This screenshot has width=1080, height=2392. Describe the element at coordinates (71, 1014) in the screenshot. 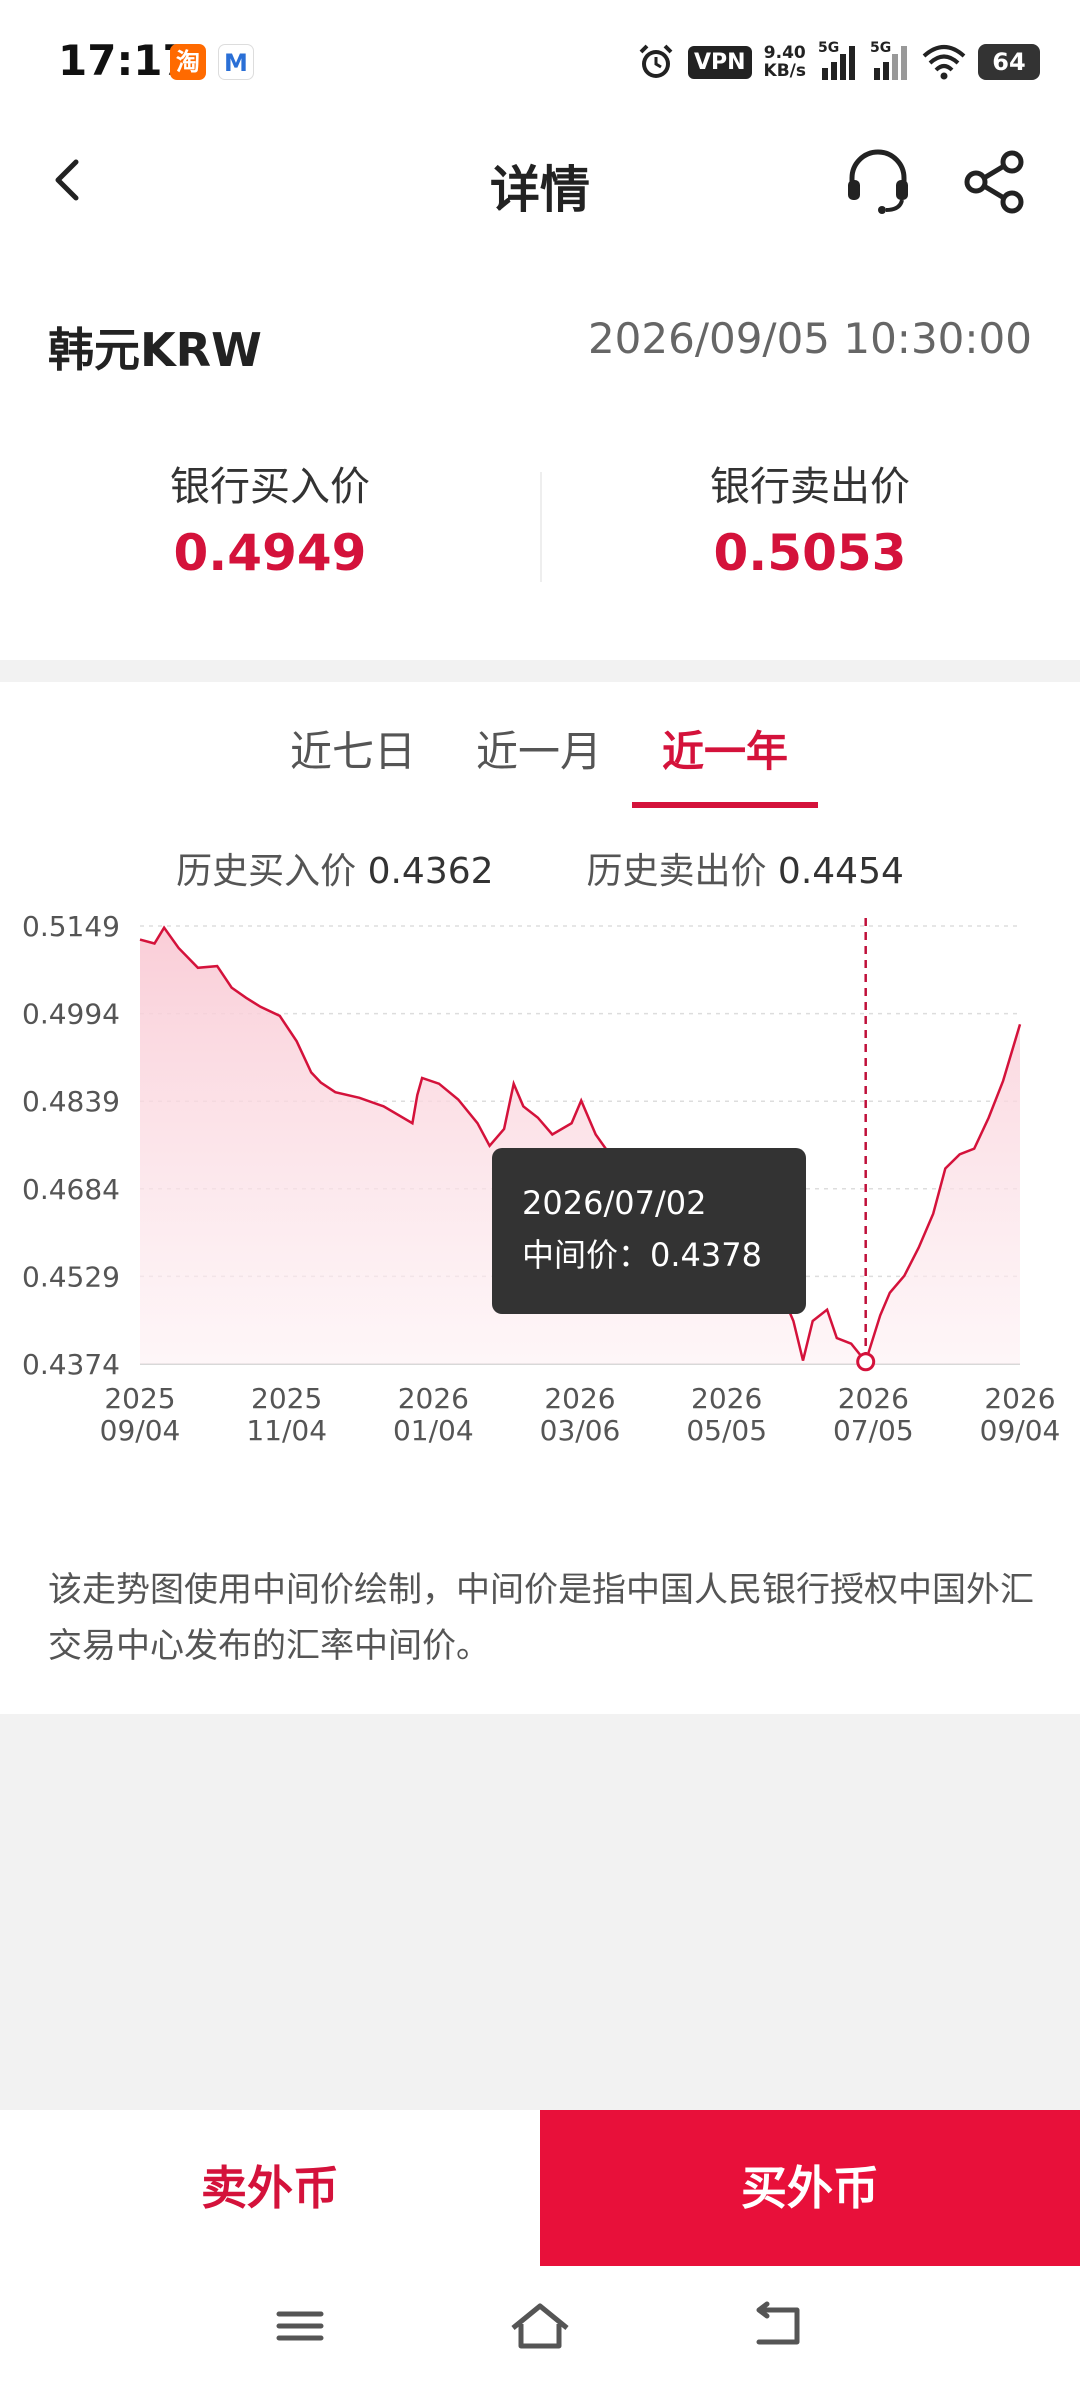

I see `y-tick-label: 0.4994` at that location.